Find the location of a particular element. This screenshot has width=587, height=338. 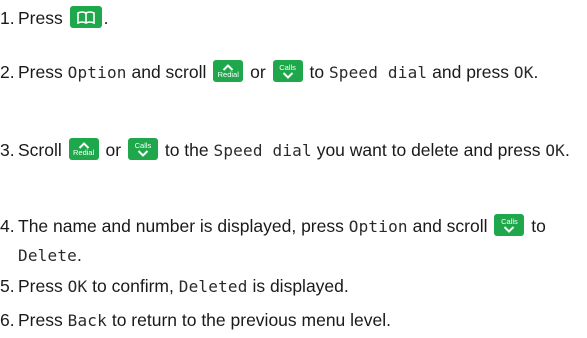

step-number: 4. is located at coordinates (7, 226).